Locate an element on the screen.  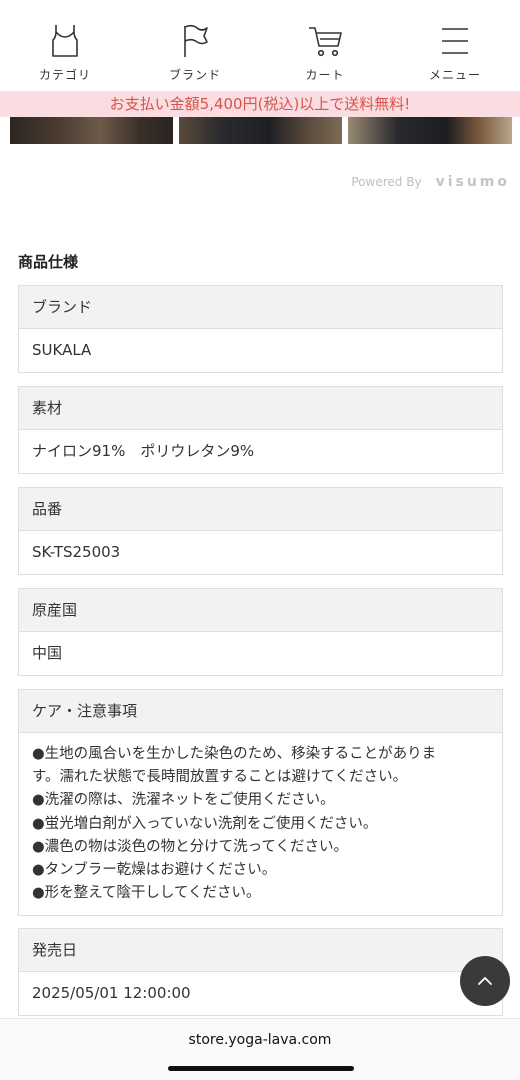
spec-brand: ブランド SUKALA is located at coordinates (260, 329).